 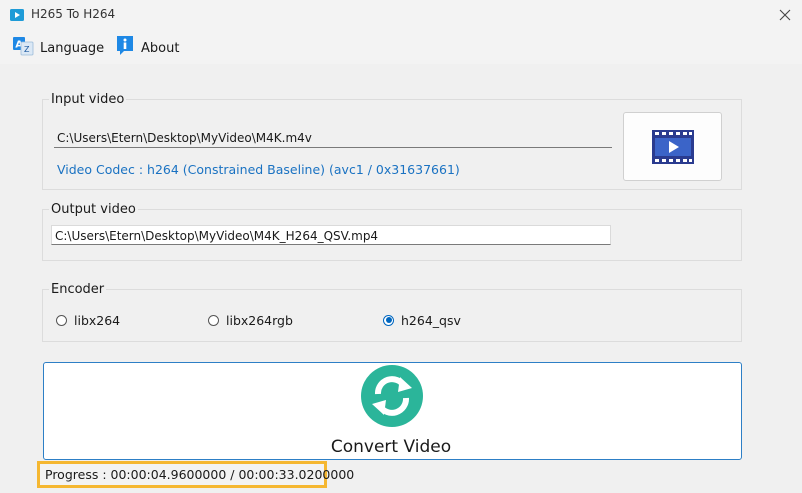 I want to click on language-menu: A Z Language, so click(x=58, y=48).